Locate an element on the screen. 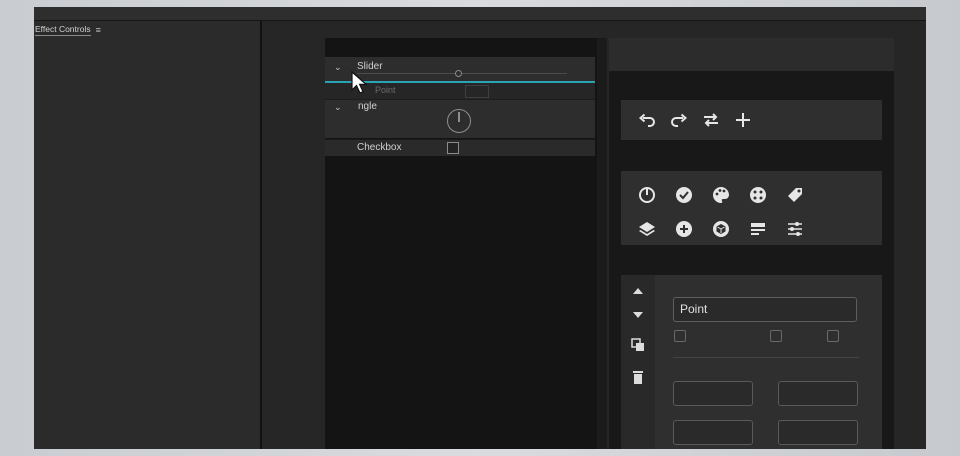 This screenshot has width=960, height=456. checkmark-circle-icon is located at coordinates (684, 195).